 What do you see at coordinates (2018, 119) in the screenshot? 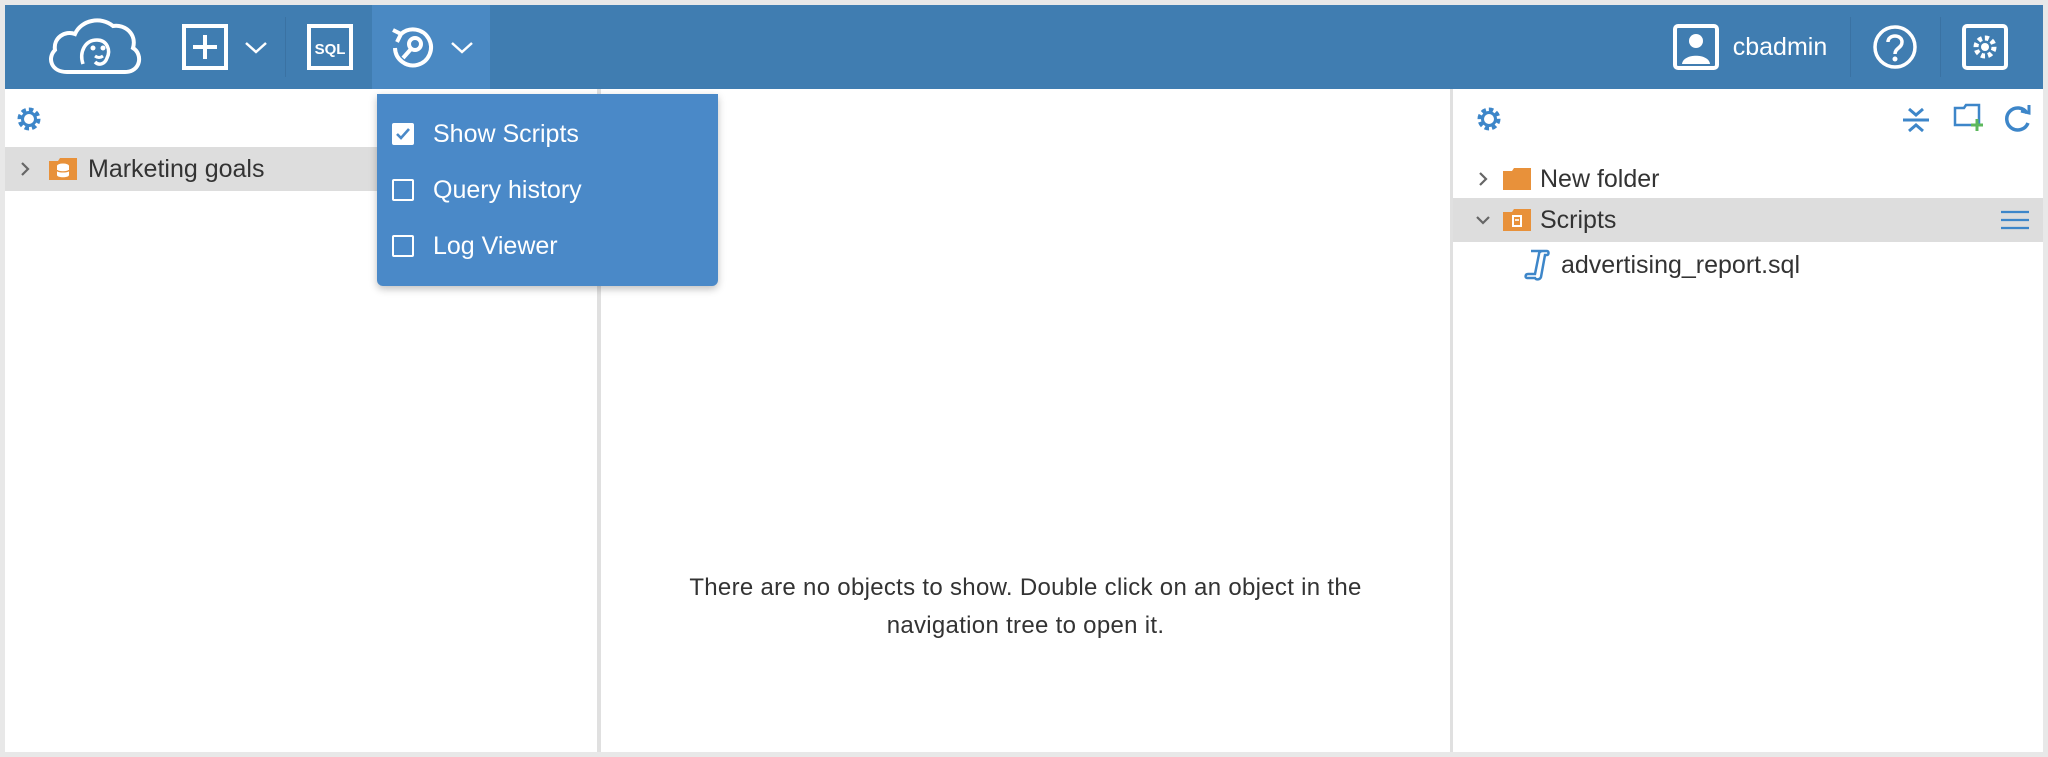
I see `refresh-icon` at bounding box center [2018, 119].